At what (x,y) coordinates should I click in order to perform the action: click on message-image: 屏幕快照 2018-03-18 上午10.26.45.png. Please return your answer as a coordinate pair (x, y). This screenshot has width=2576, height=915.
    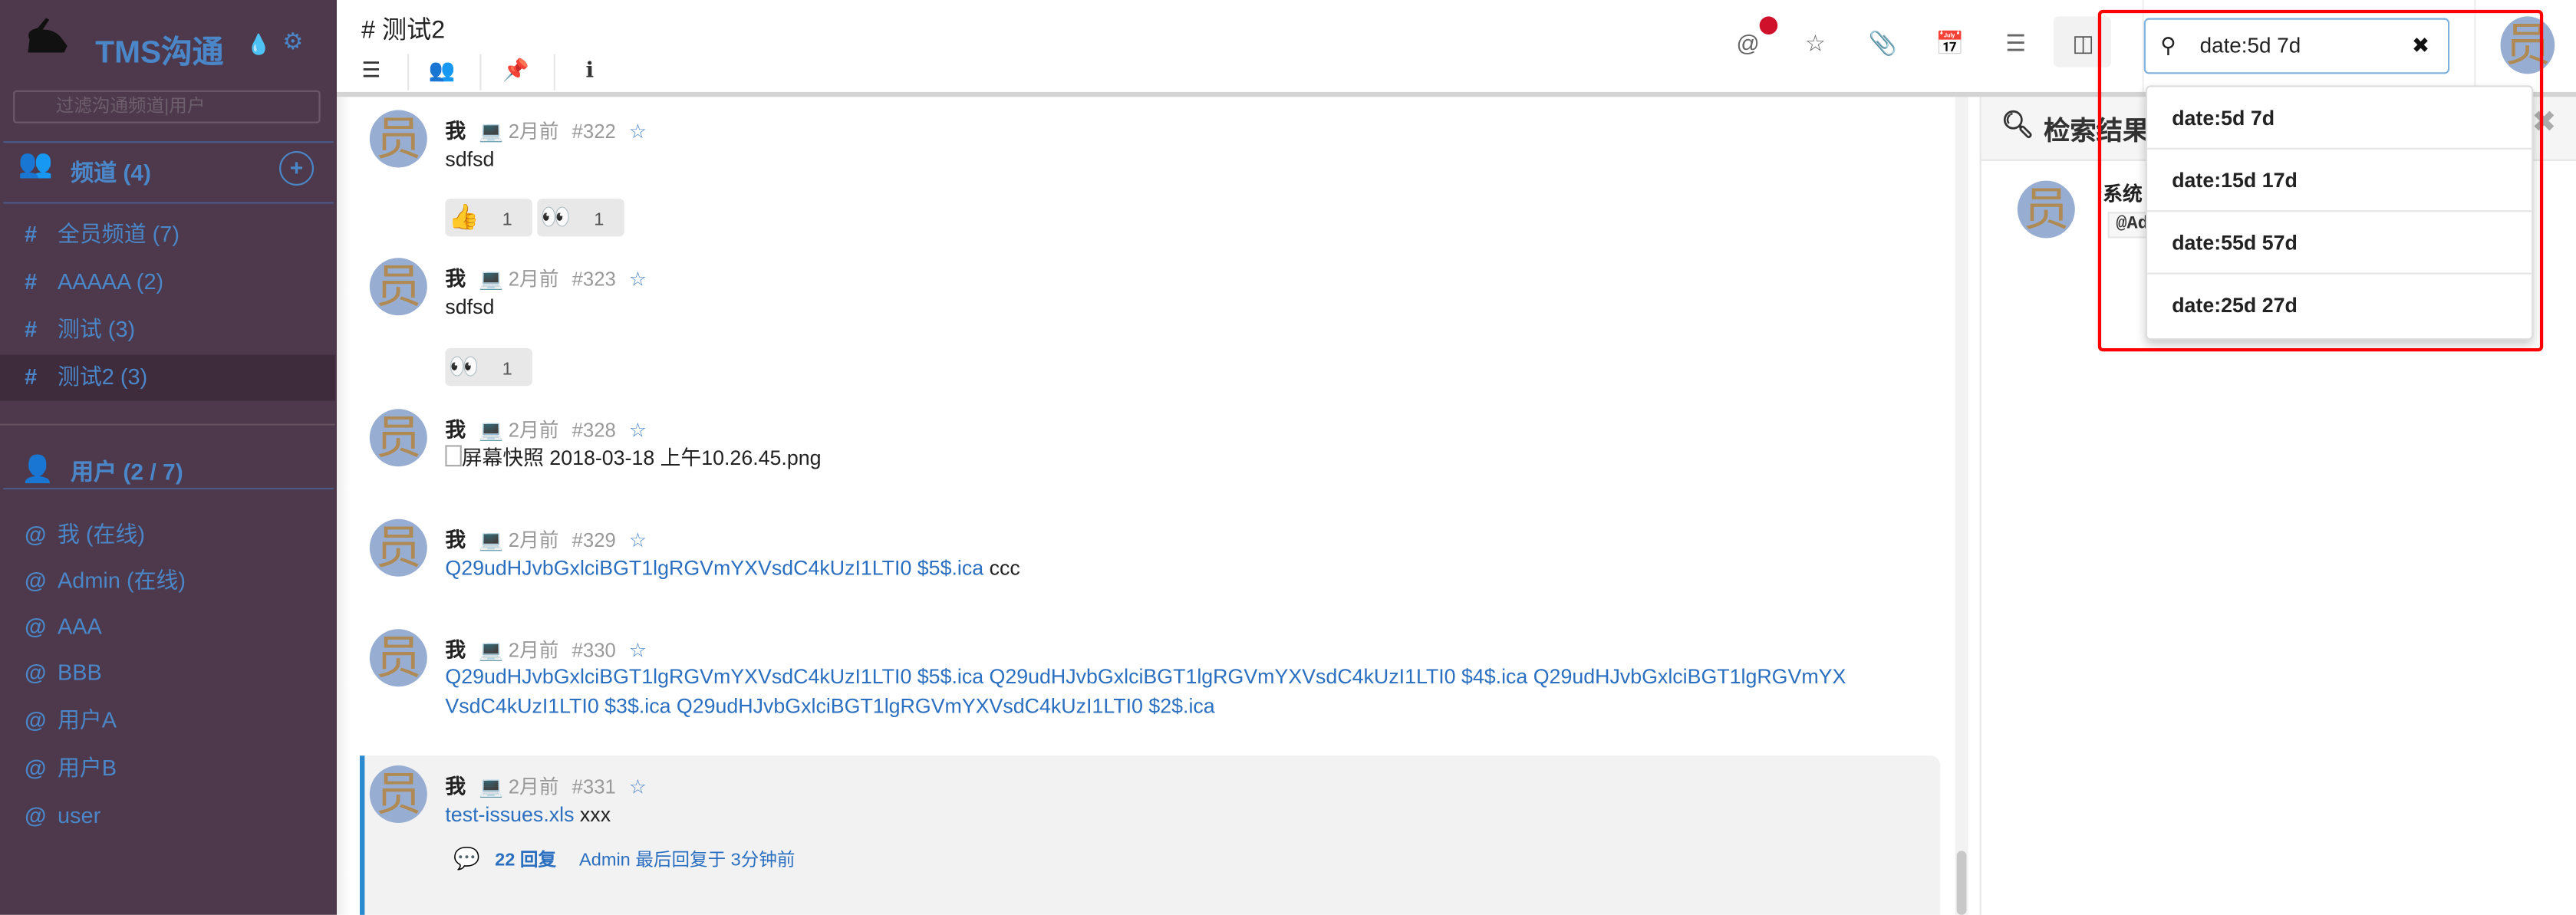
    Looking at the image, I should click on (633, 459).